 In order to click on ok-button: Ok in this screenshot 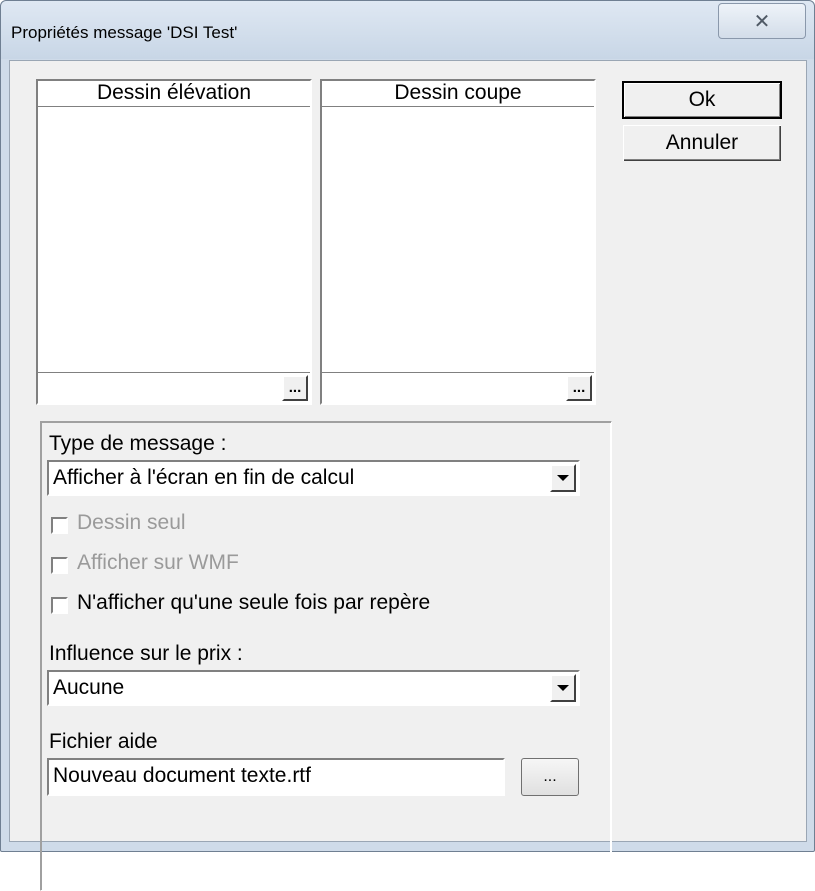, I will do `click(702, 100)`.